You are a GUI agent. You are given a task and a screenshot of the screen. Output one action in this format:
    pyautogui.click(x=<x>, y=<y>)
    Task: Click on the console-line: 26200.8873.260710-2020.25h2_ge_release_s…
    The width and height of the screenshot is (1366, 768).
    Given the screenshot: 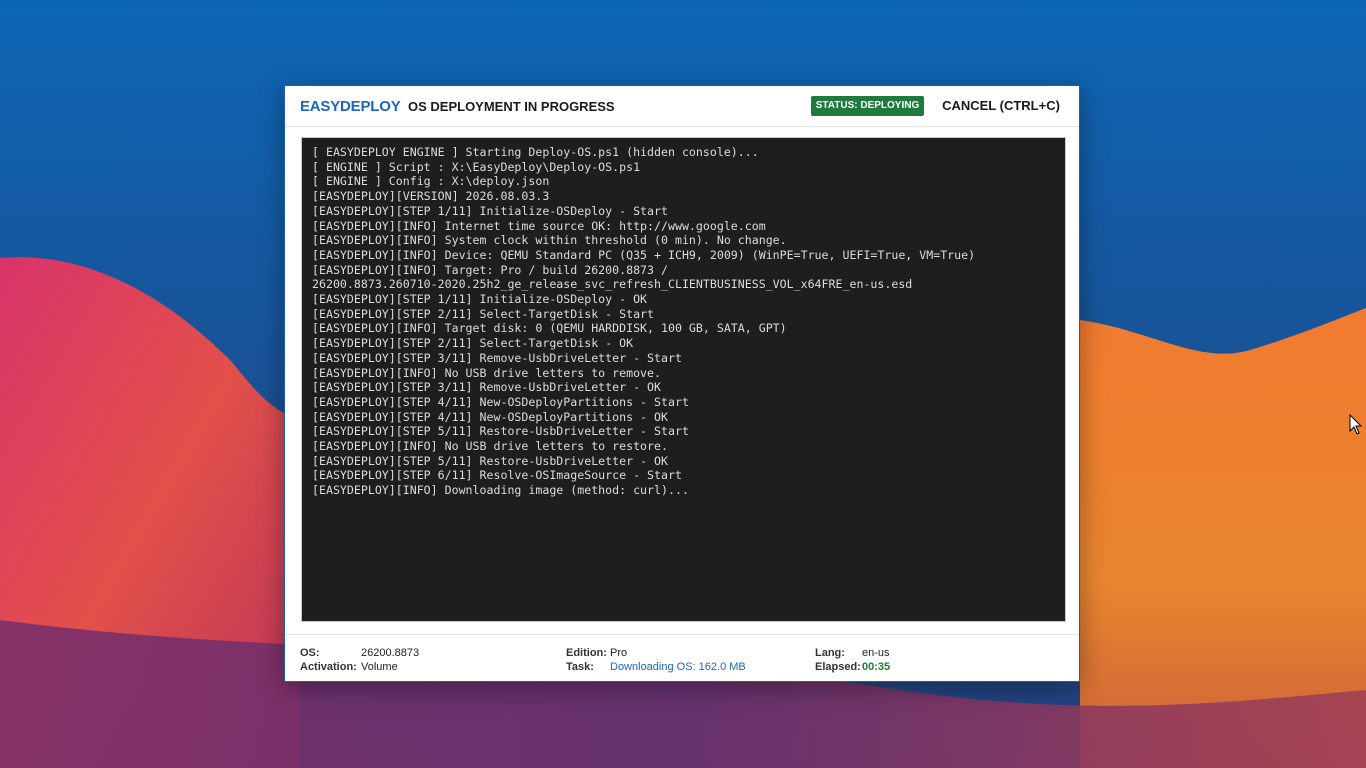 What is the action you would take?
    pyautogui.click(x=612, y=284)
    